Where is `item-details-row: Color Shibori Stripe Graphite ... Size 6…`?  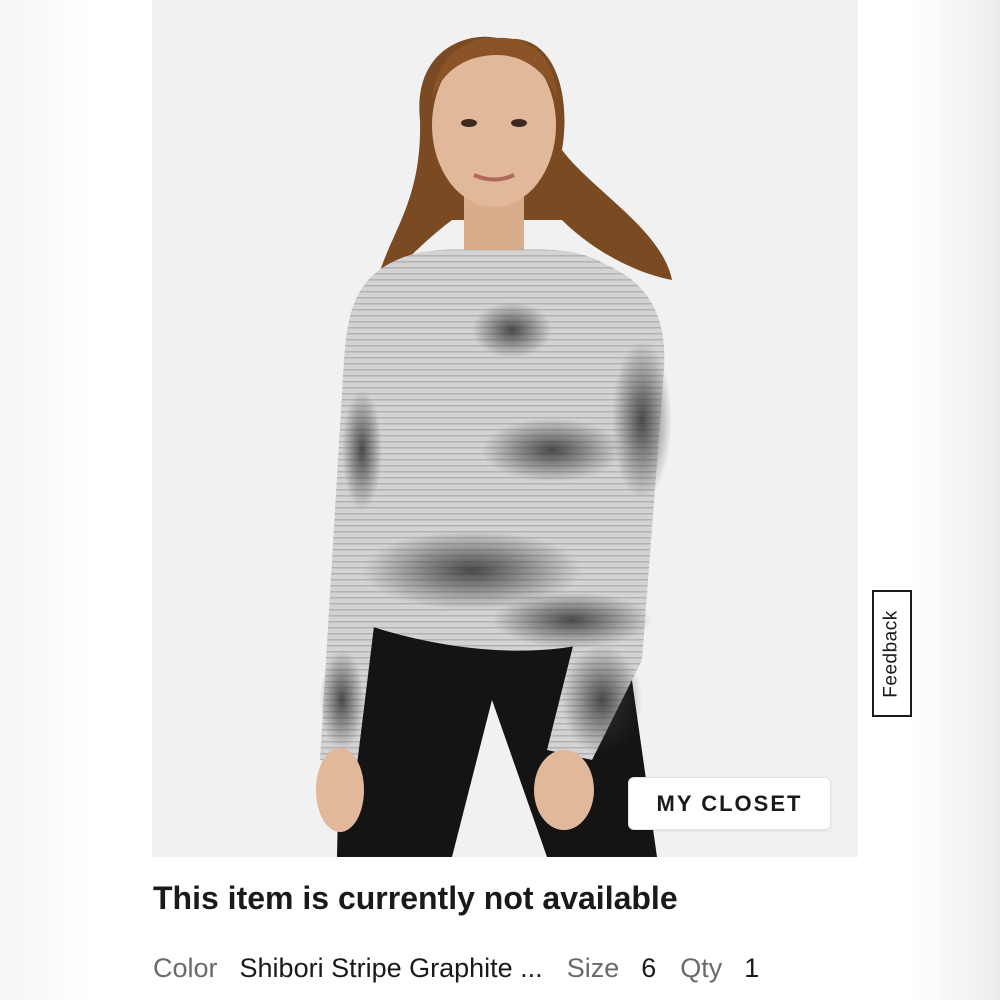
item-details-row: Color Shibori Stripe Graphite ... Size 6… is located at coordinates (456, 968).